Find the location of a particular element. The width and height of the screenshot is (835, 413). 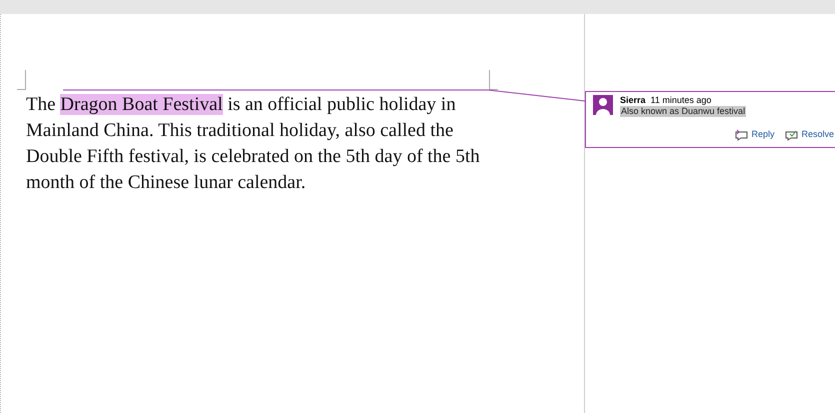

resolve-icon is located at coordinates (791, 134).